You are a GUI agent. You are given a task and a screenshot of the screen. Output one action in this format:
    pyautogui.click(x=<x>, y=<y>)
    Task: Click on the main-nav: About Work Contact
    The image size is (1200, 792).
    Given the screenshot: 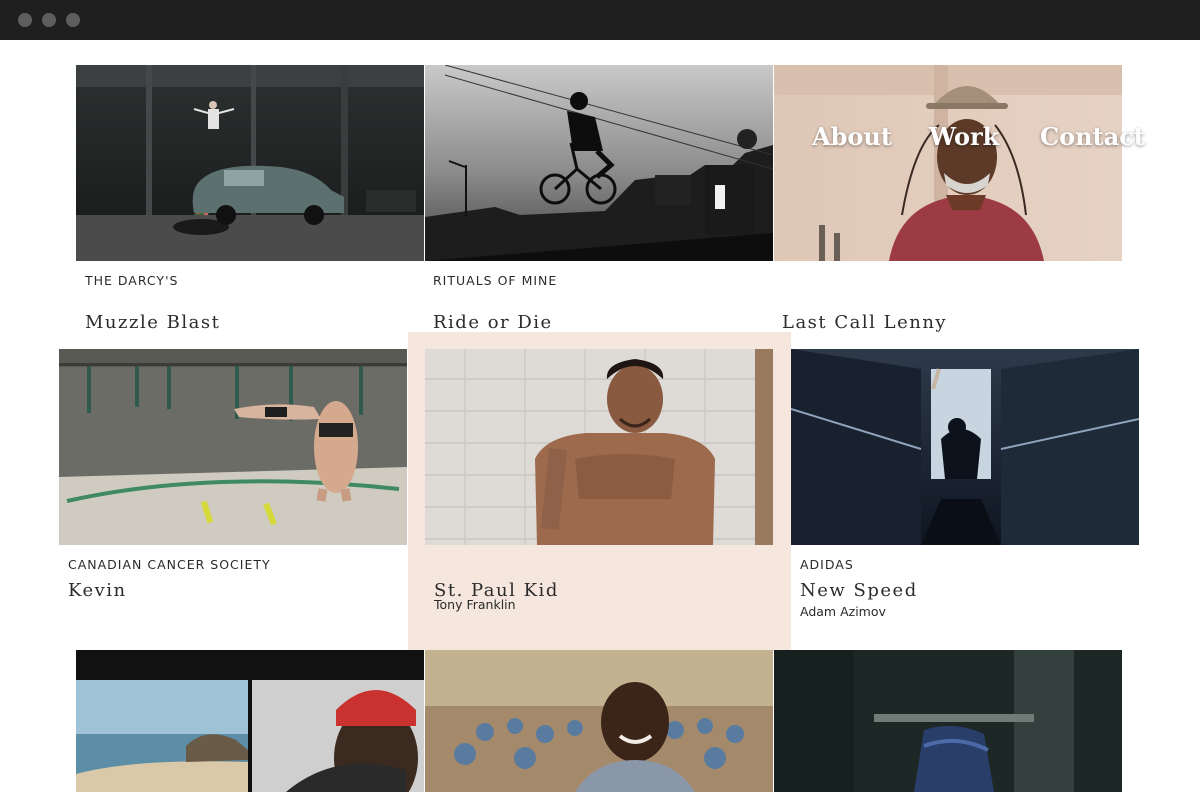 What is the action you would take?
    pyautogui.click(x=978, y=140)
    